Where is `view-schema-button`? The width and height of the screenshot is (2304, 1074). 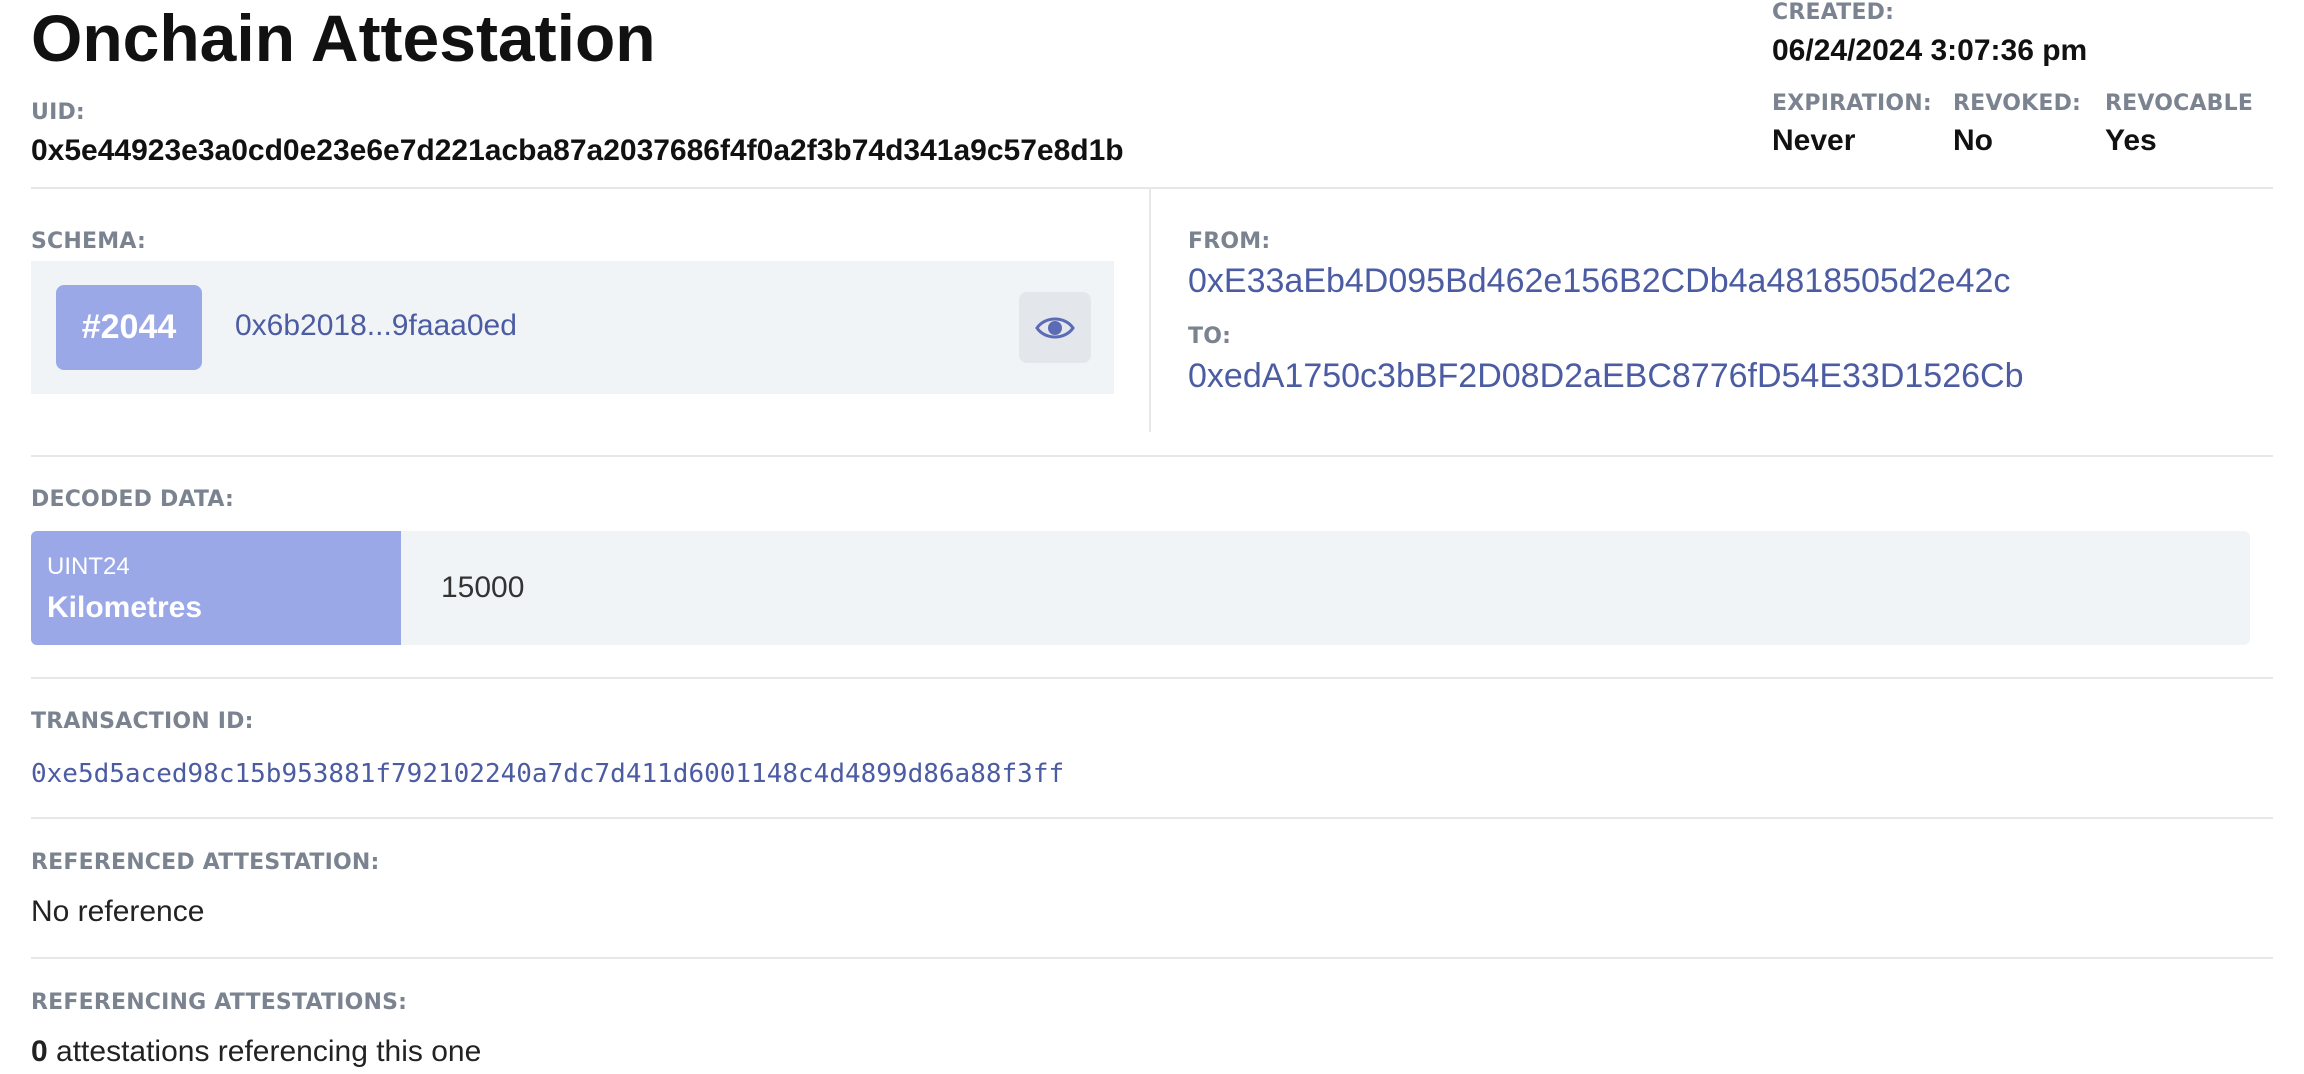 view-schema-button is located at coordinates (1055, 327).